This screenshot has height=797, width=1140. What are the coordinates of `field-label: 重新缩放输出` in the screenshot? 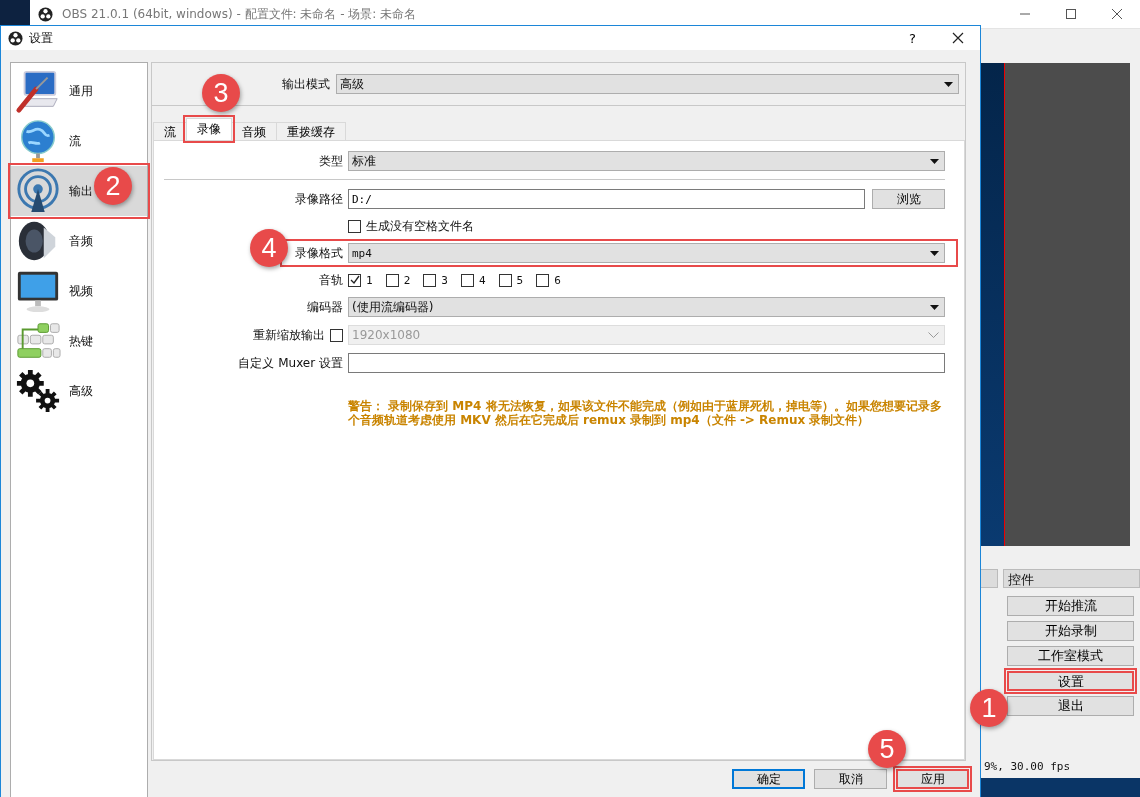 It's located at (289, 335).